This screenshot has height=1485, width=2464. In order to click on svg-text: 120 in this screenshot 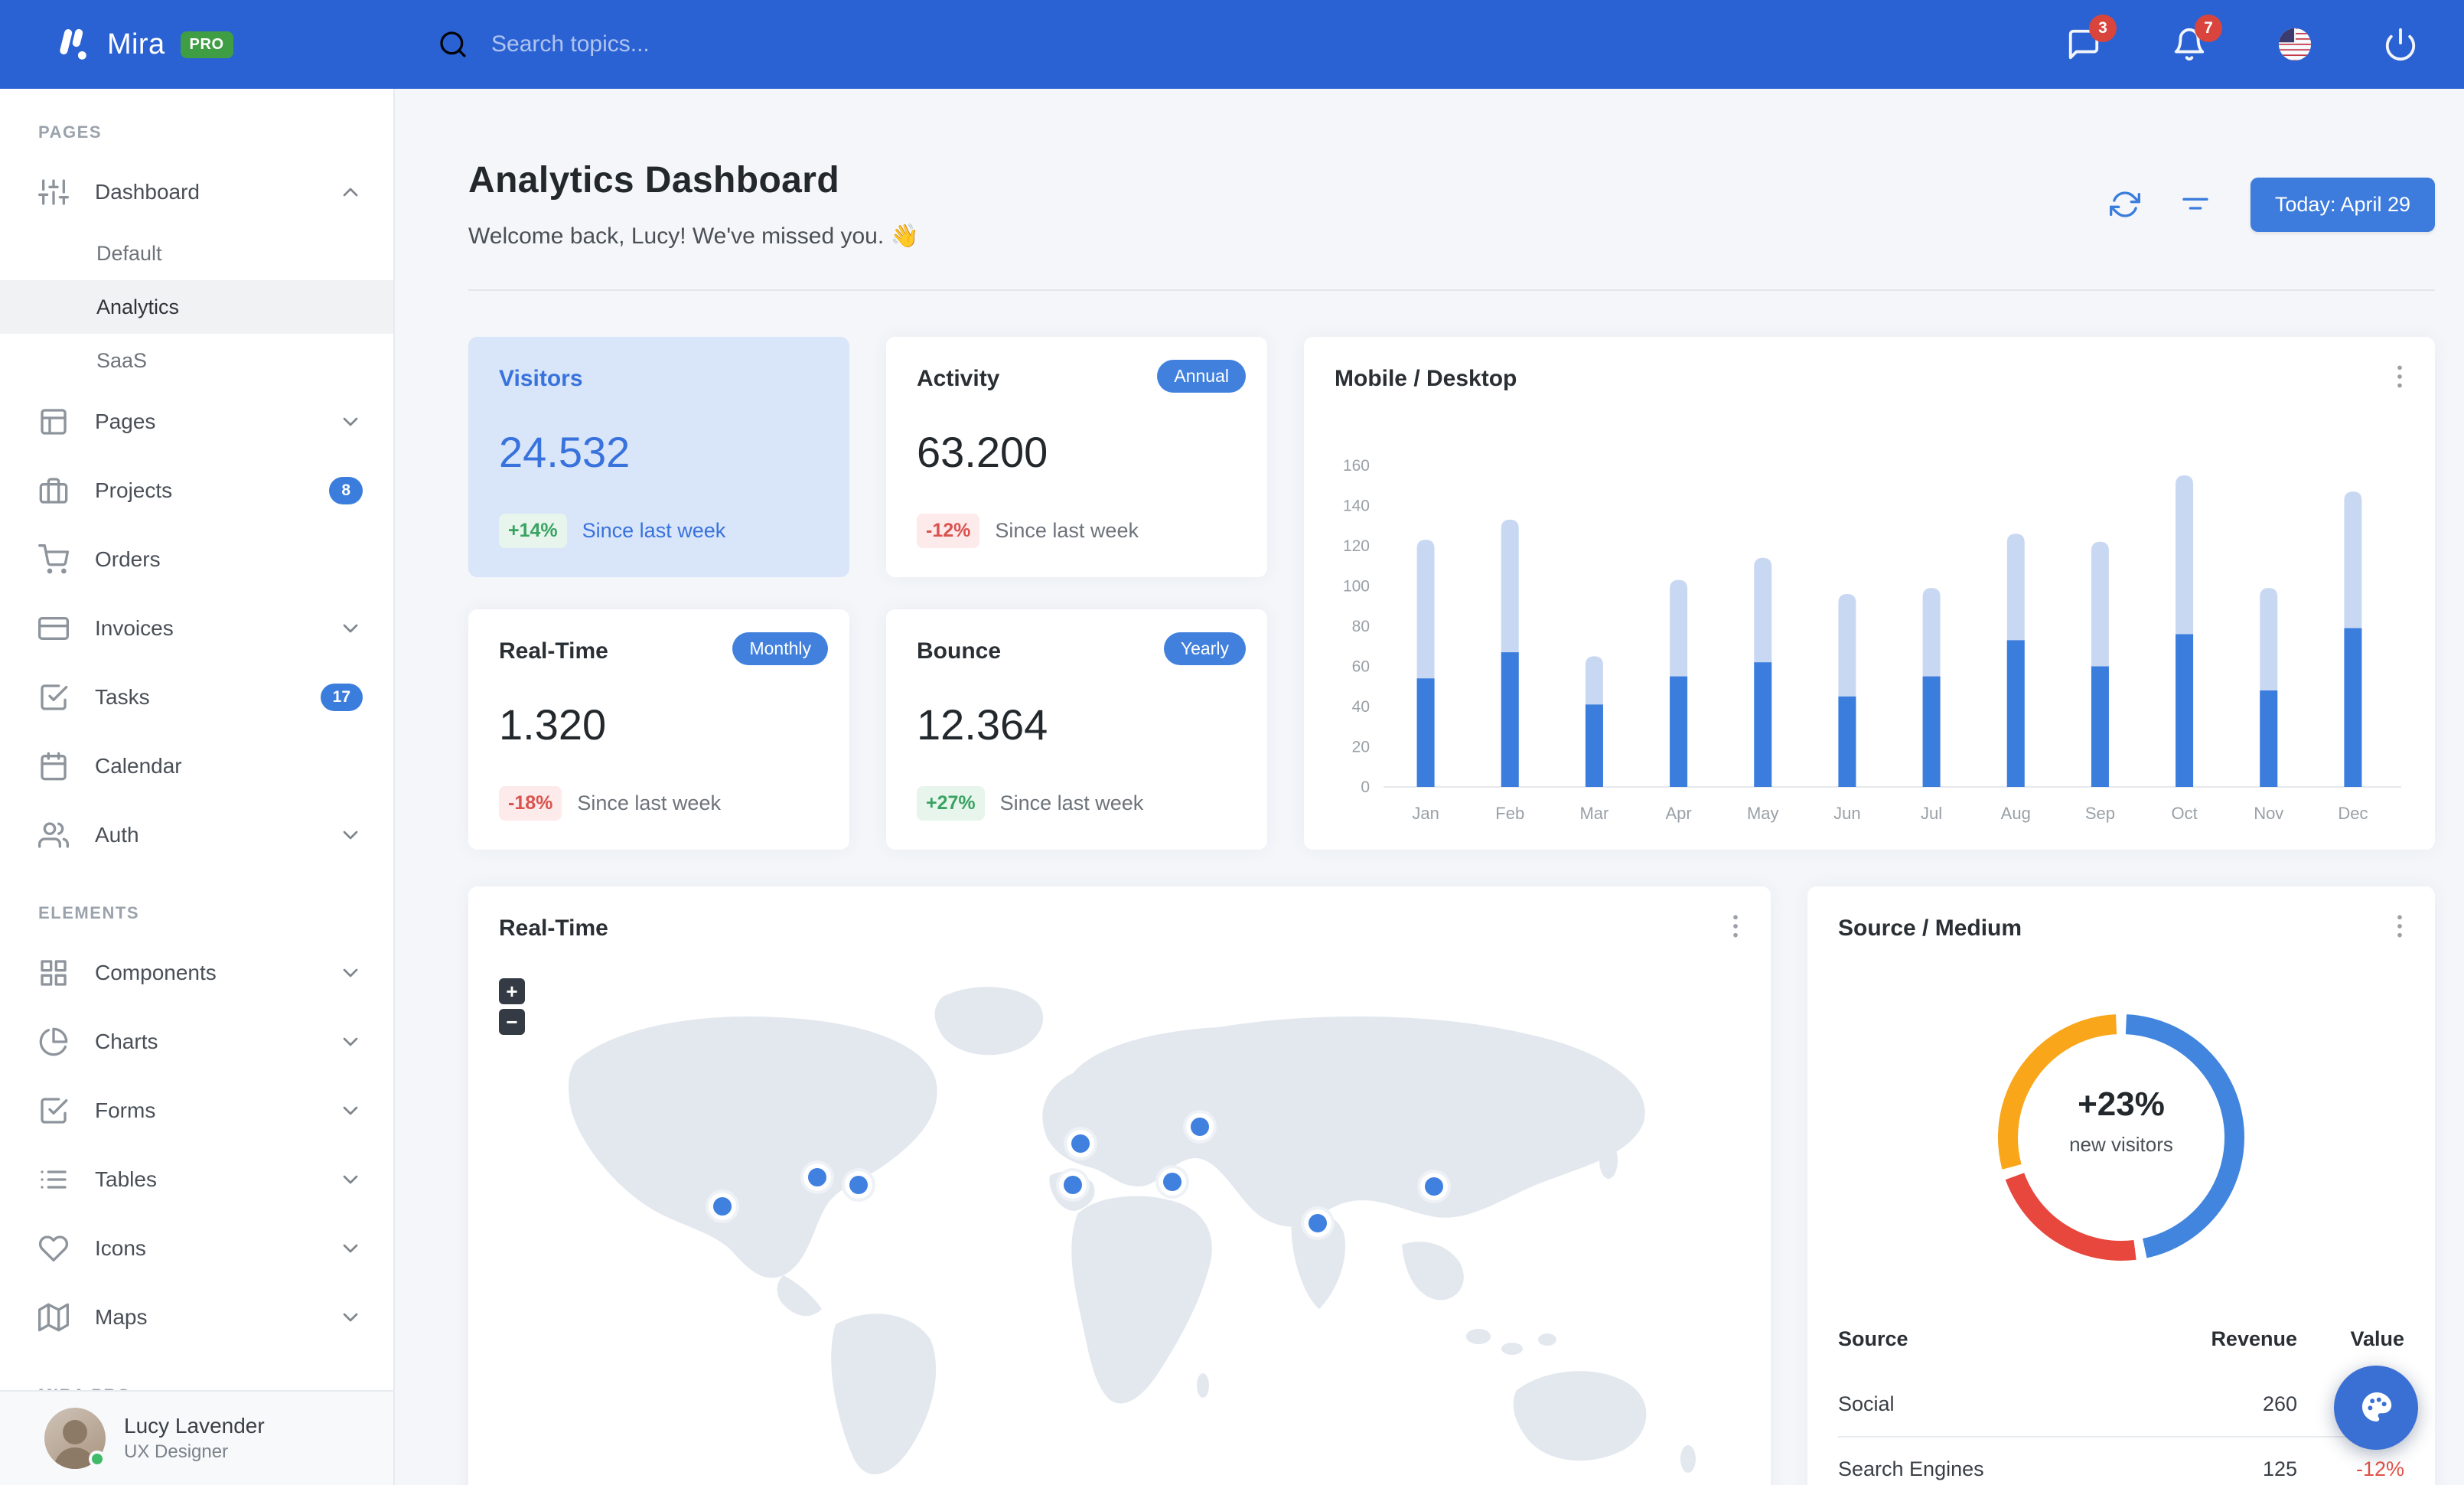, I will do `click(1357, 546)`.